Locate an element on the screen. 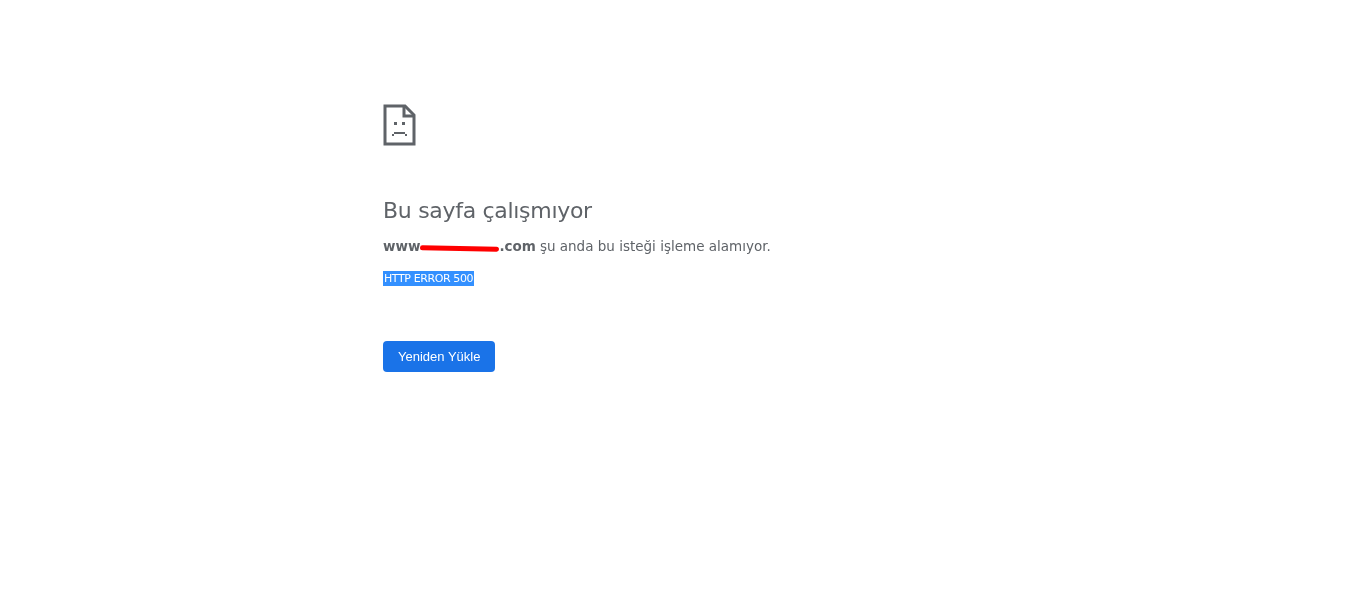  error-heading: Bu sayfa çalışmıyor is located at coordinates (488, 211).